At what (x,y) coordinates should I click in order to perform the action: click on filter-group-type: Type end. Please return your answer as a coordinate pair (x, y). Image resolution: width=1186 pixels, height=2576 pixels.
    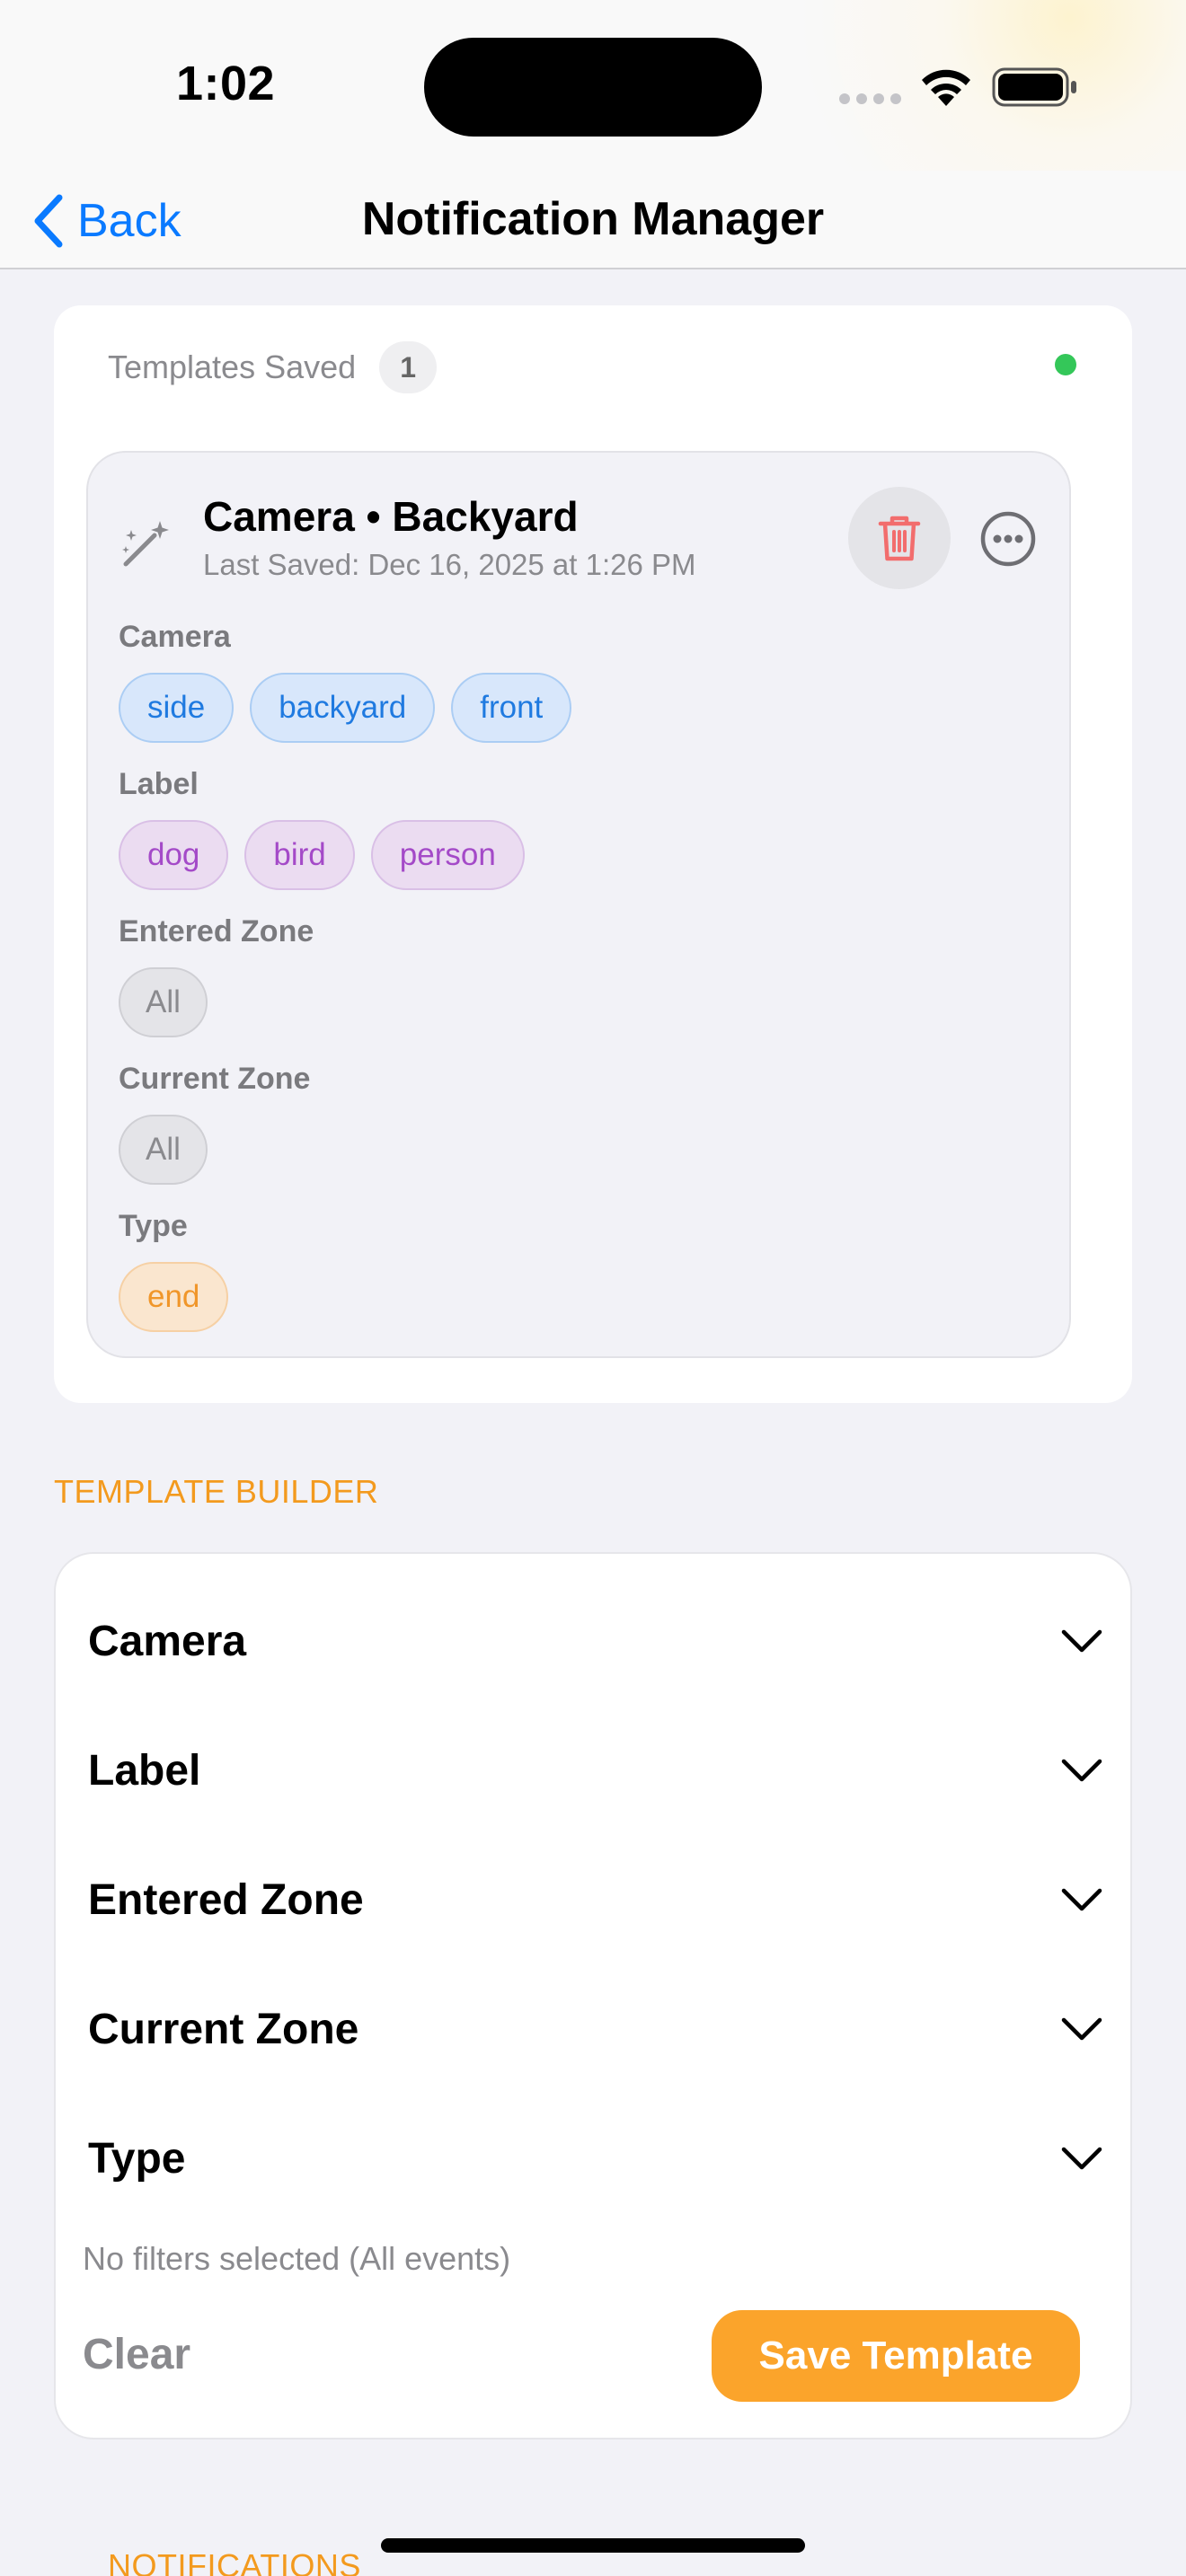
    Looking at the image, I should click on (174, 1270).